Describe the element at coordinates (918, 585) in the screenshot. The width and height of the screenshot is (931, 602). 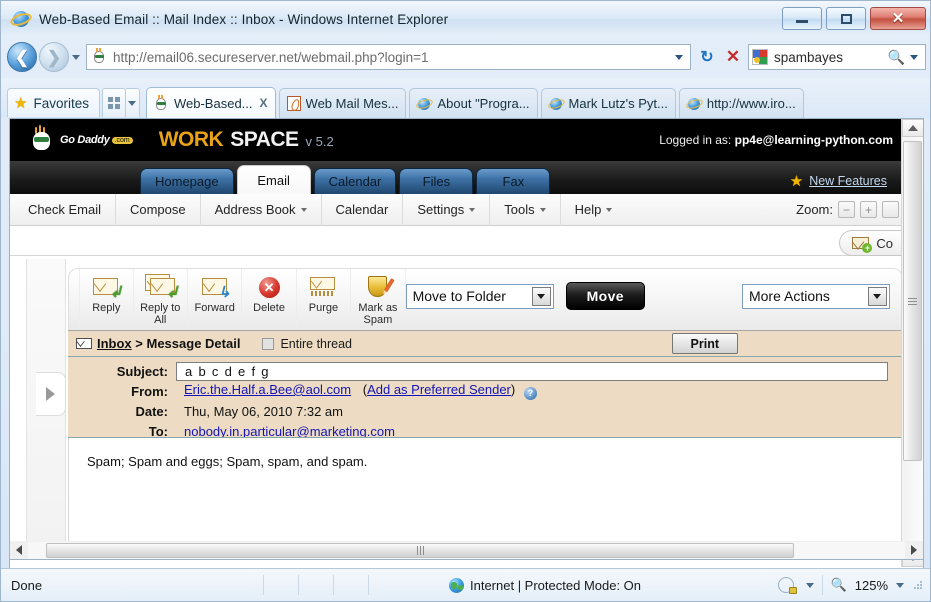
I see `resize-grip` at that location.